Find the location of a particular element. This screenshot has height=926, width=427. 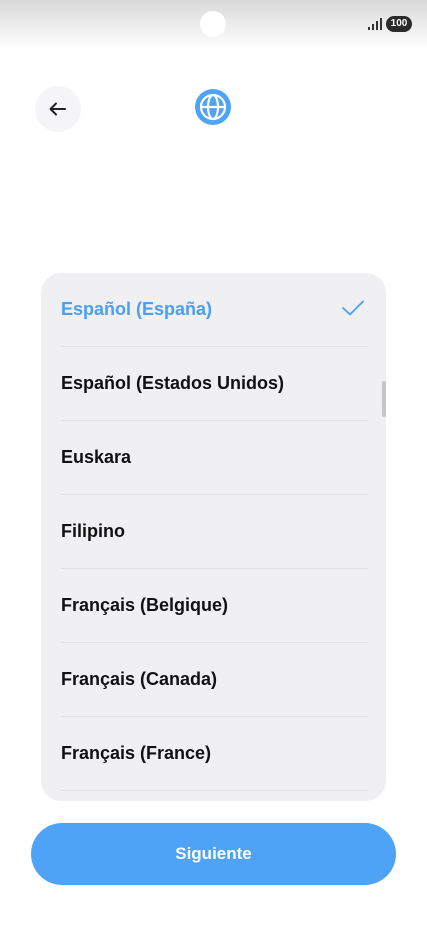

language-option-espanol-estados-unidos: Español (Estados Unidos) is located at coordinates (214, 384).